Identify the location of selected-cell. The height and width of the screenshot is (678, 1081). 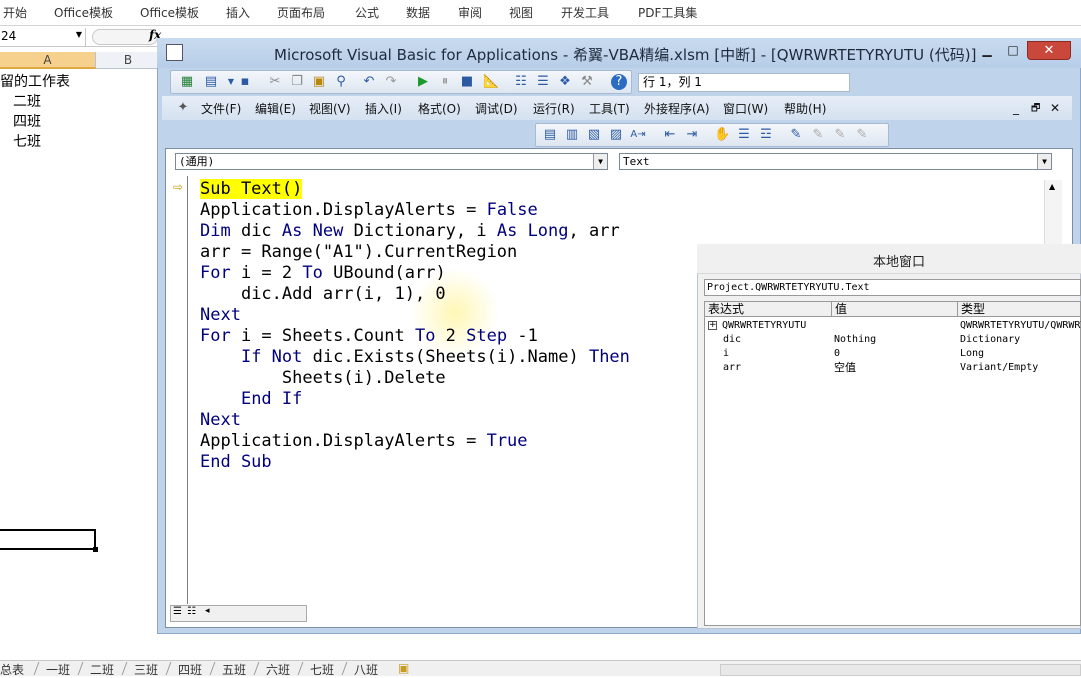
(48, 539).